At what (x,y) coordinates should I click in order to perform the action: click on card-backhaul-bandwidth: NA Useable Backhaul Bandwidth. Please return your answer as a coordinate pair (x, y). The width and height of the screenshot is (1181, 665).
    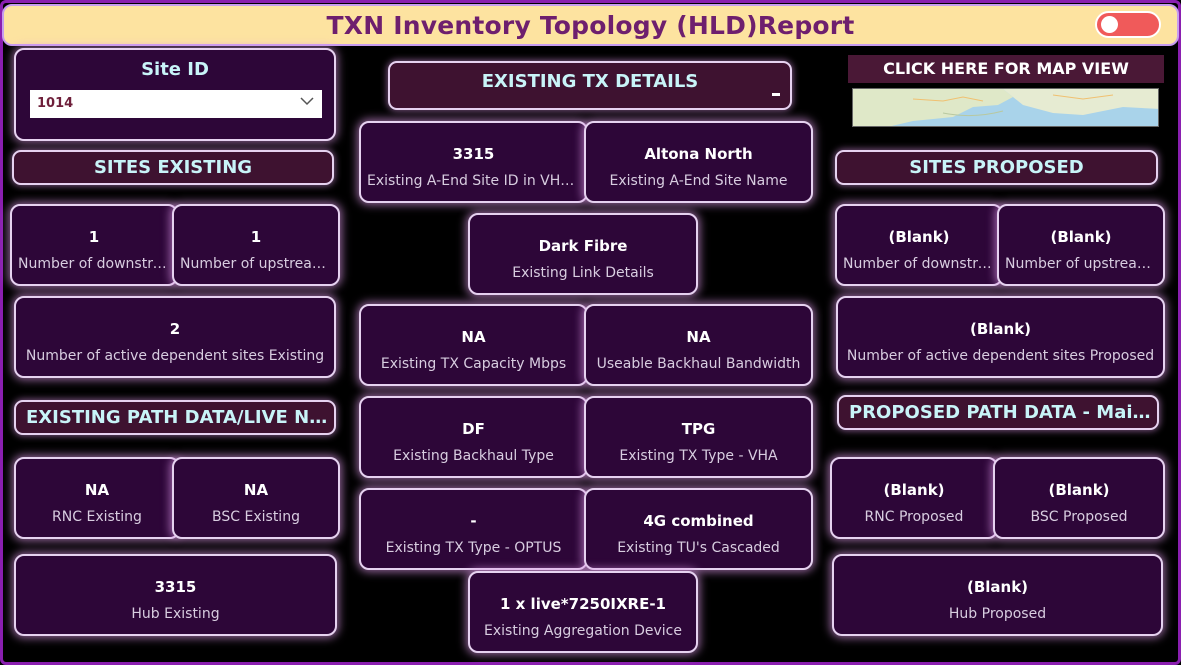
    Looking at the image, I should click on (698, 345).